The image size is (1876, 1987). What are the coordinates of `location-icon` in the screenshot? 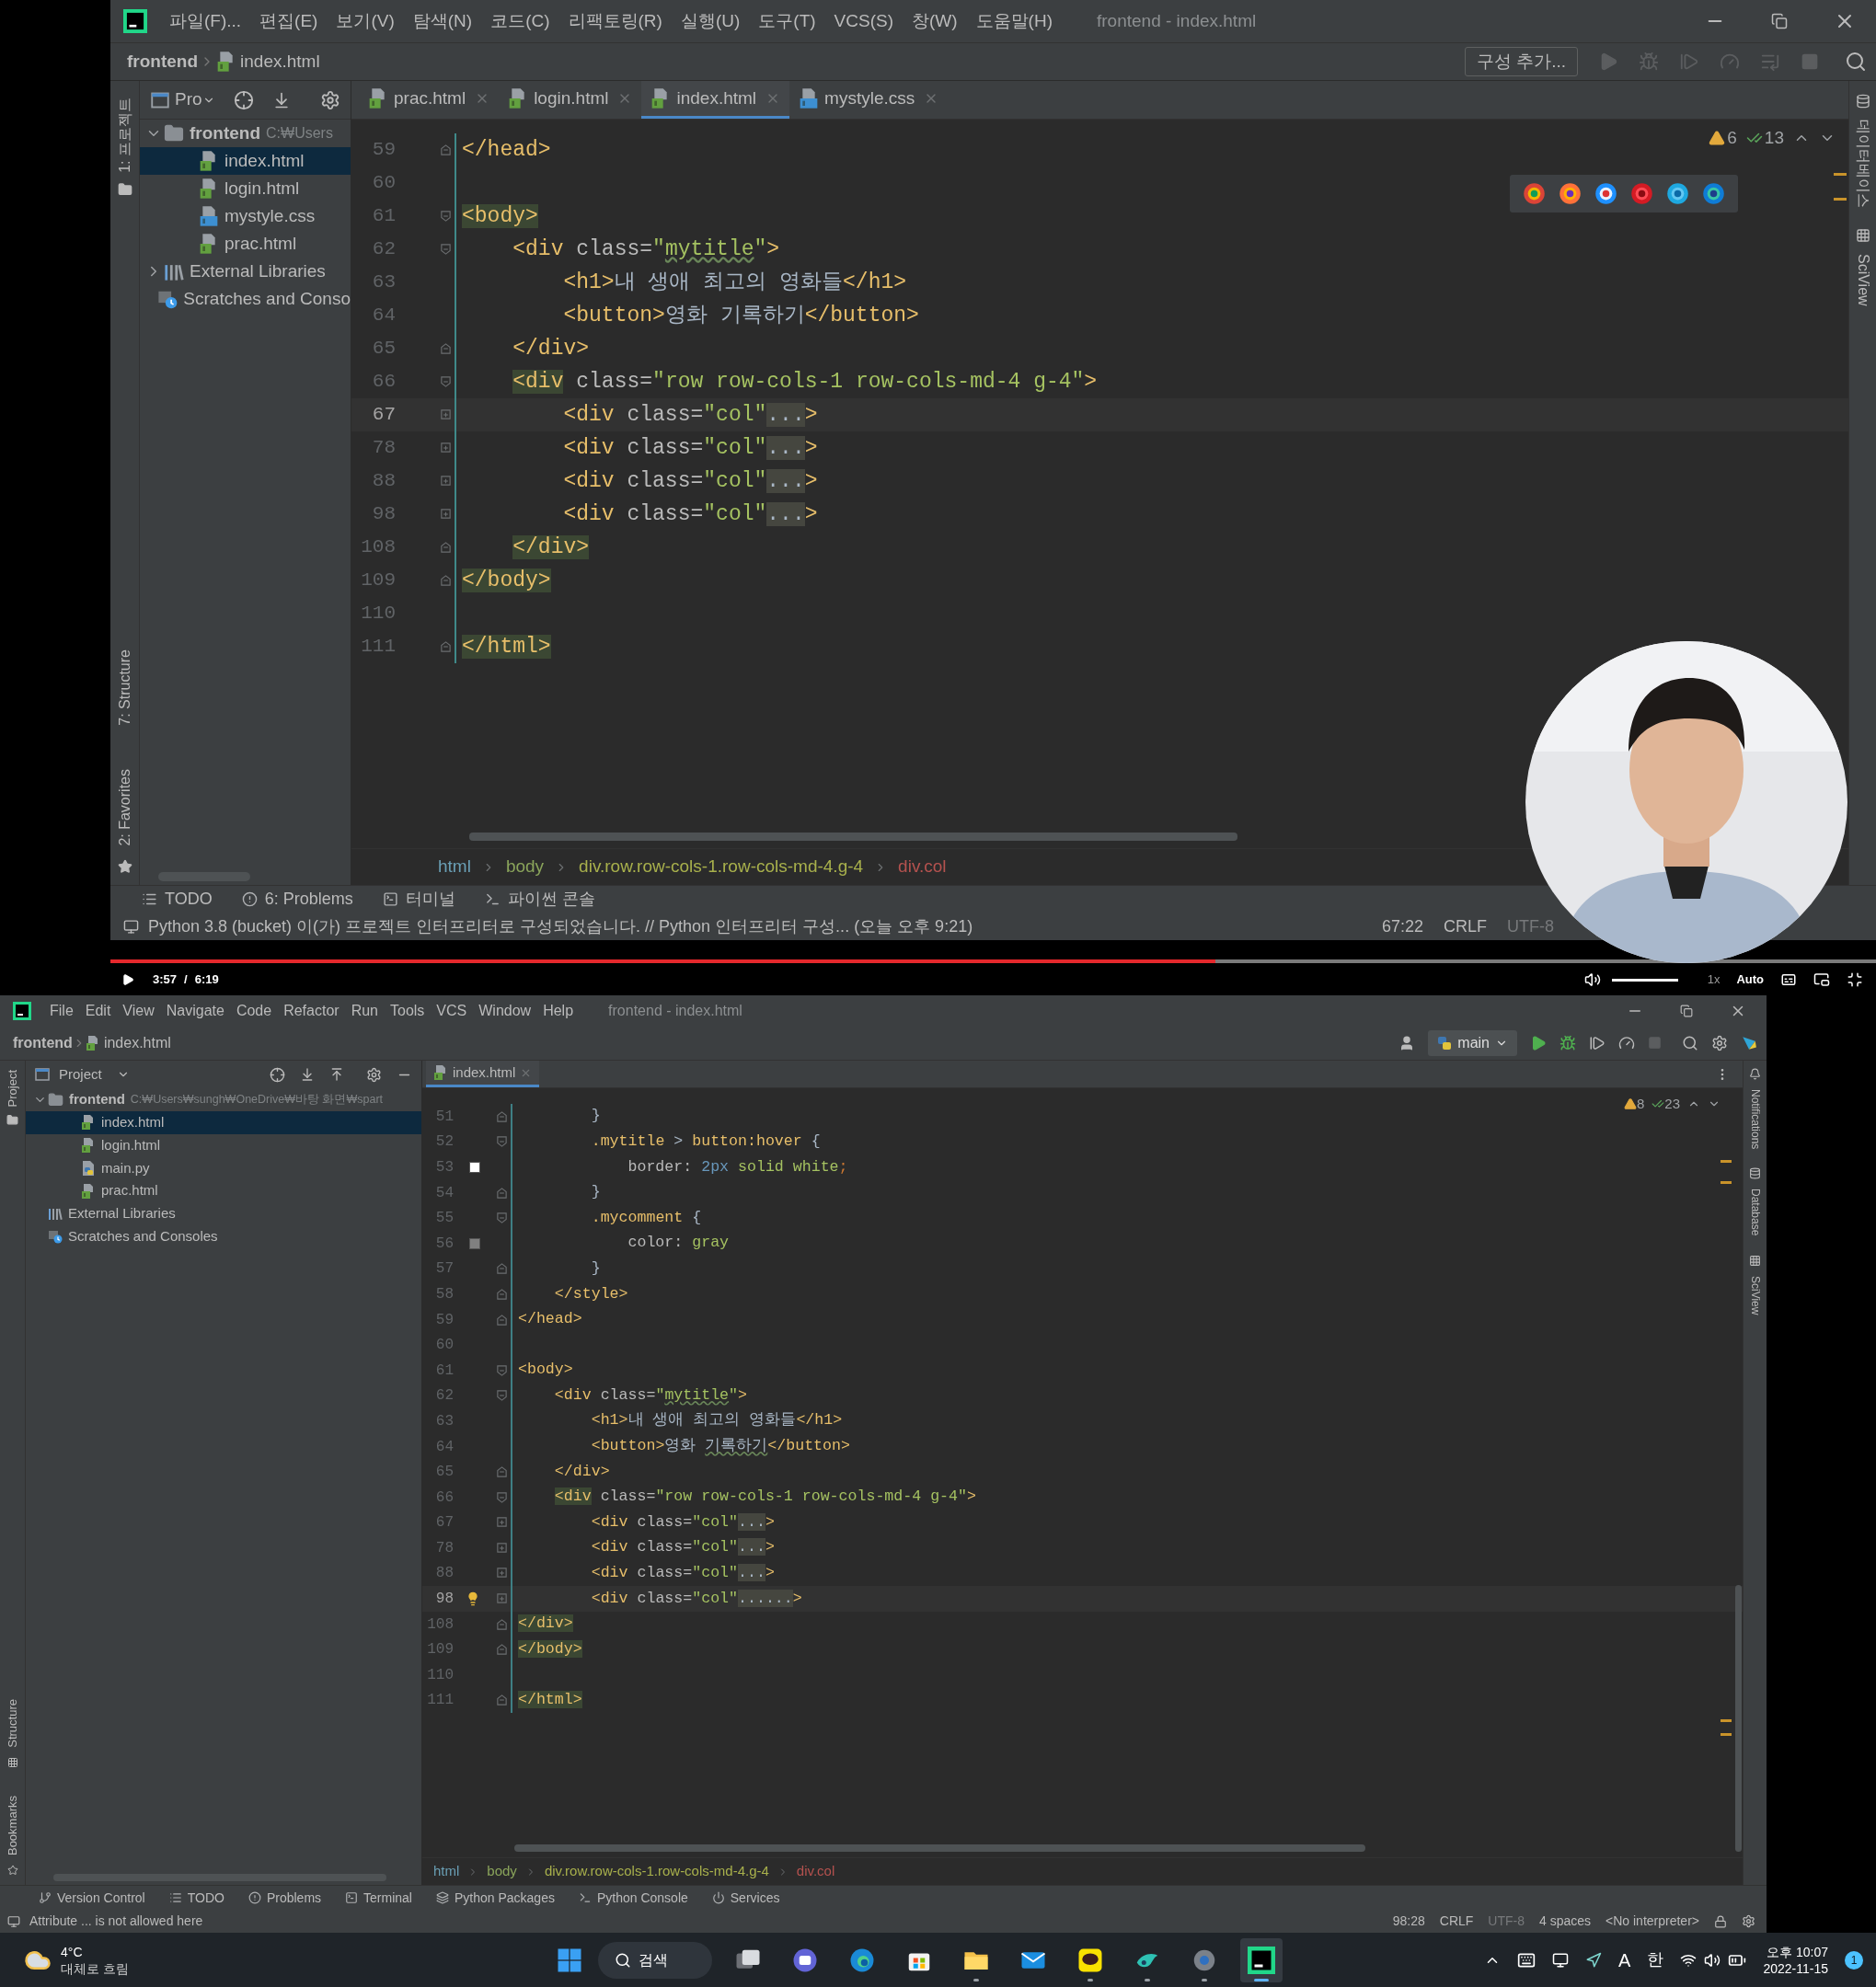 It's located at (1594, 1960).